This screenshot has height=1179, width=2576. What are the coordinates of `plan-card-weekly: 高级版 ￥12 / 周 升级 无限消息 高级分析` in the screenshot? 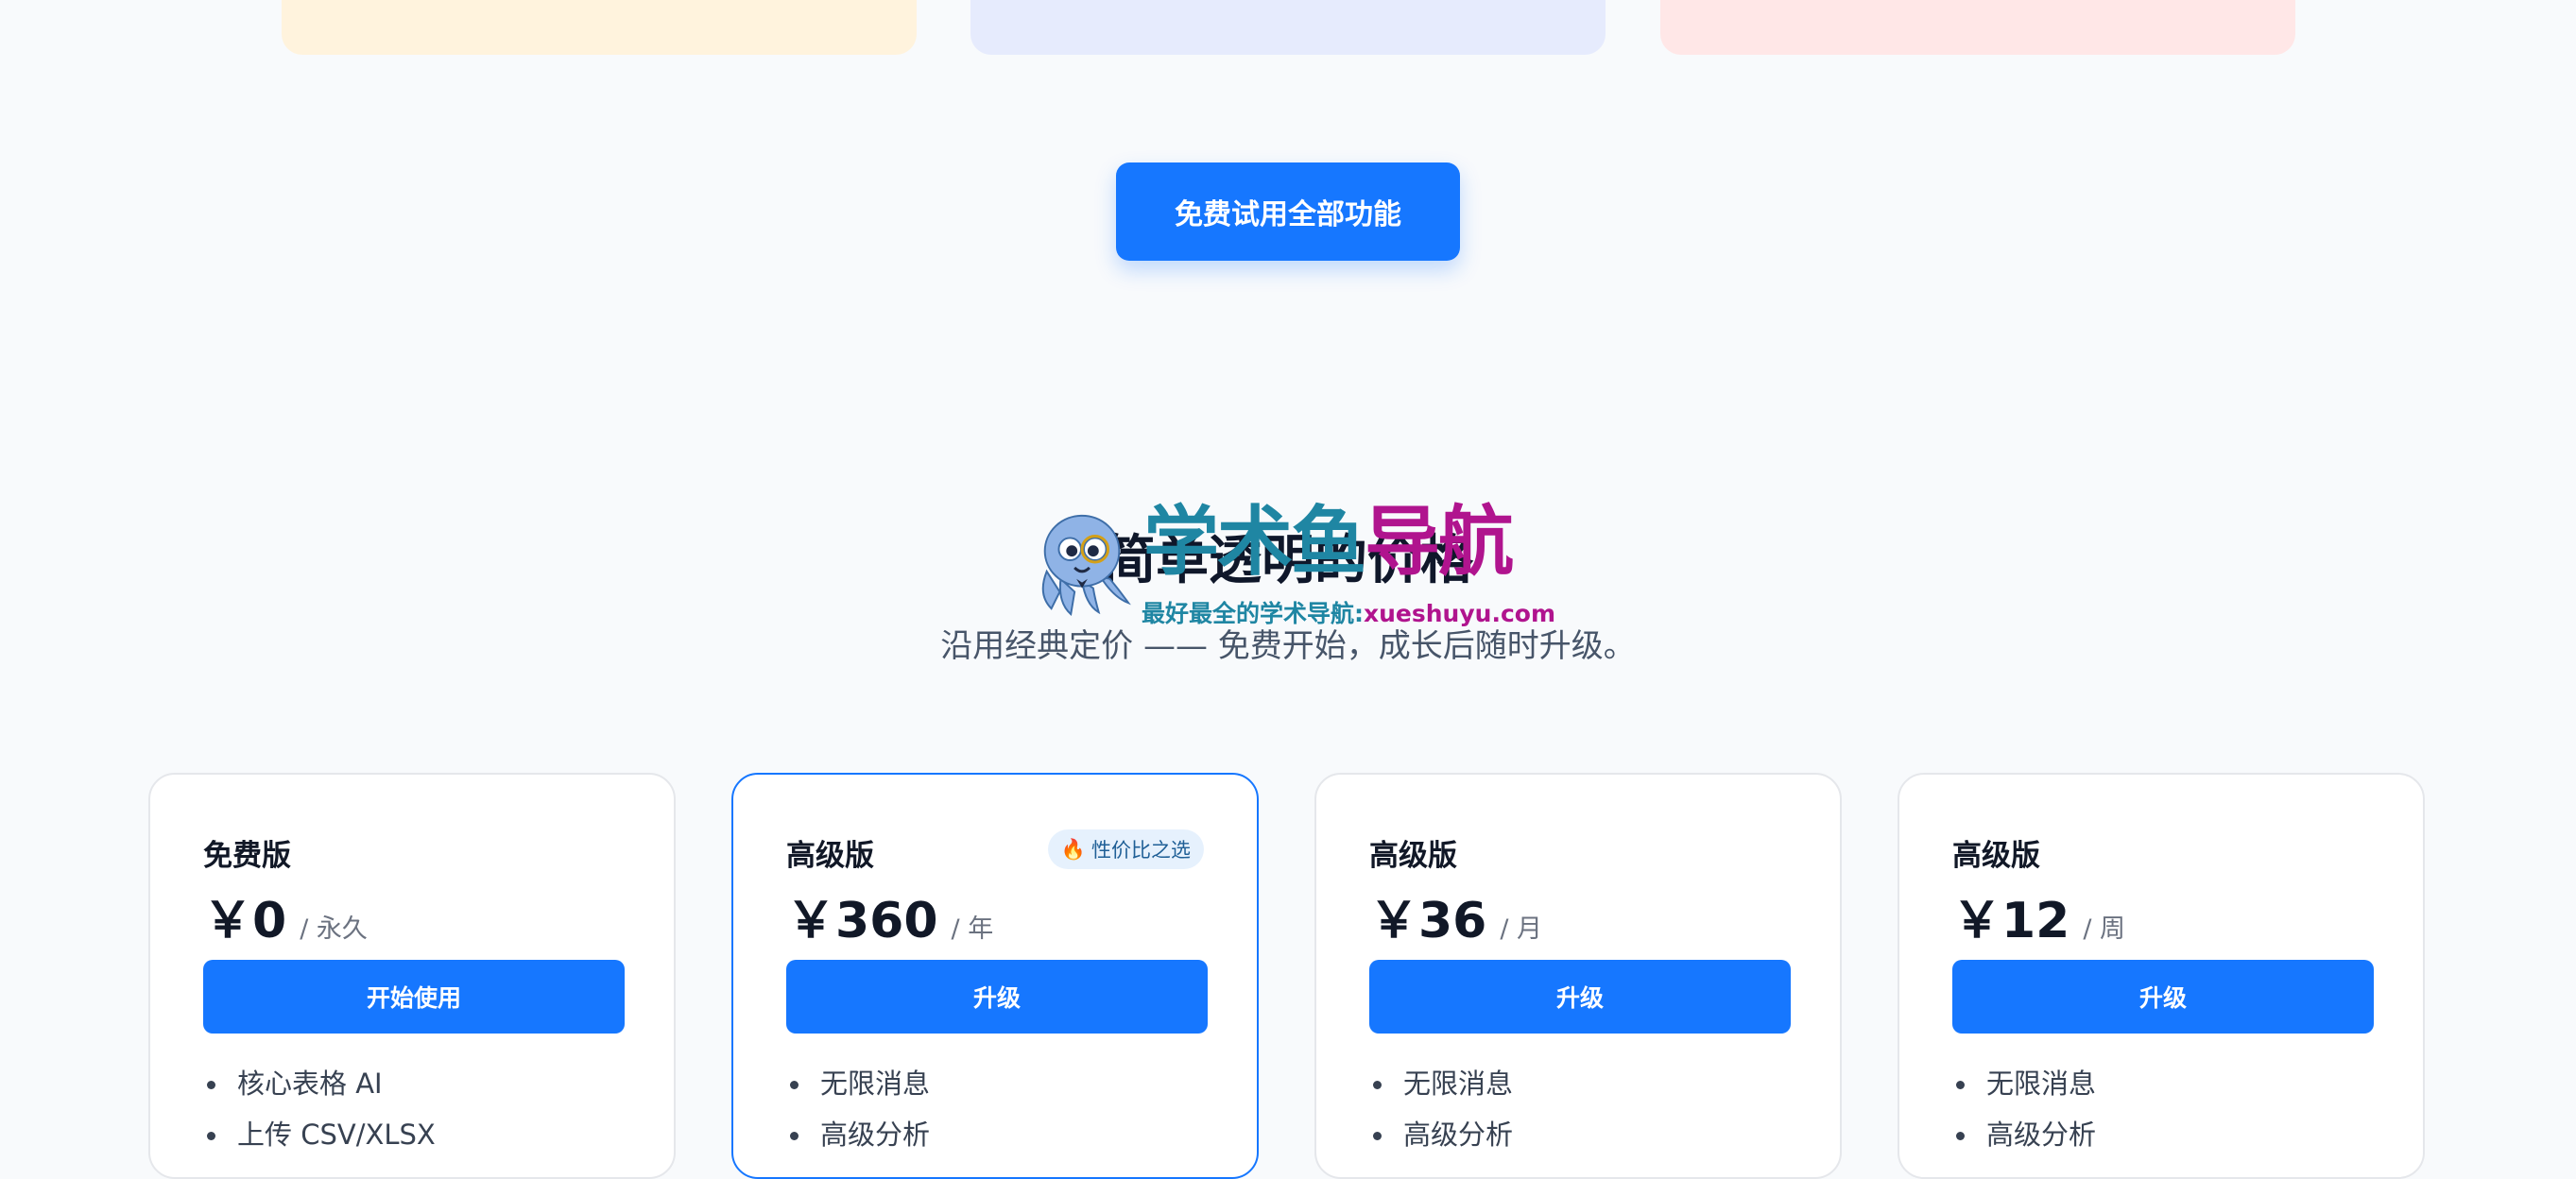 It's located at (2161, 976).